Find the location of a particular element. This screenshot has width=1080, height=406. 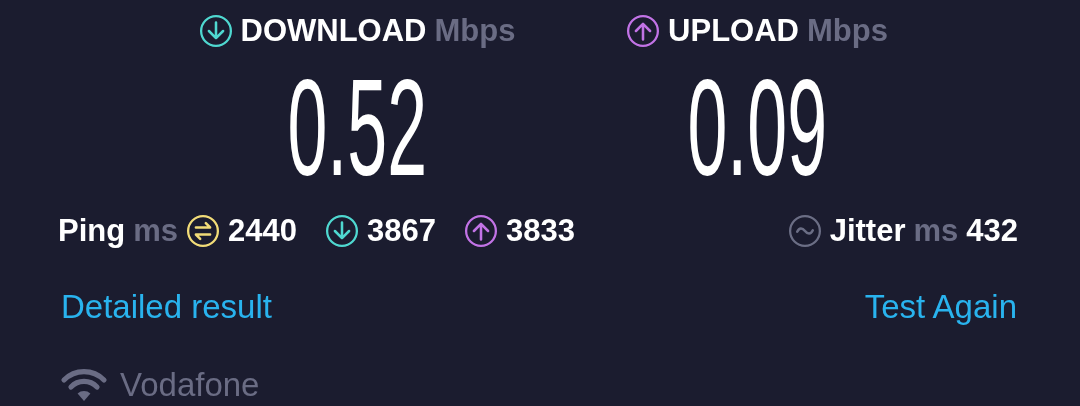

latency-value: 2440 is located at coordinates (262, 231).